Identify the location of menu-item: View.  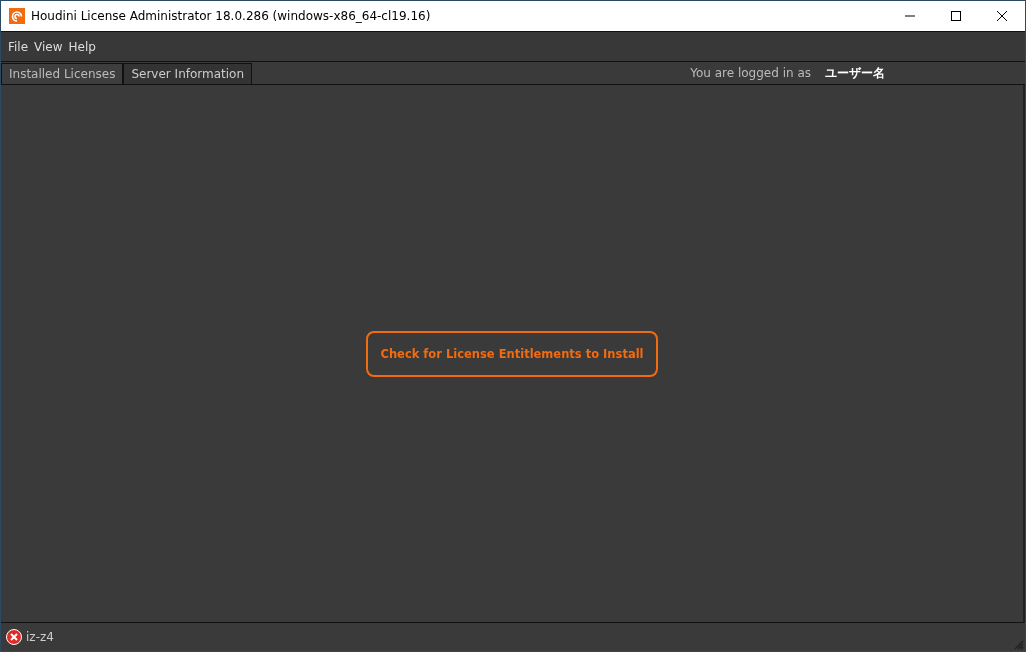
(48, 46).